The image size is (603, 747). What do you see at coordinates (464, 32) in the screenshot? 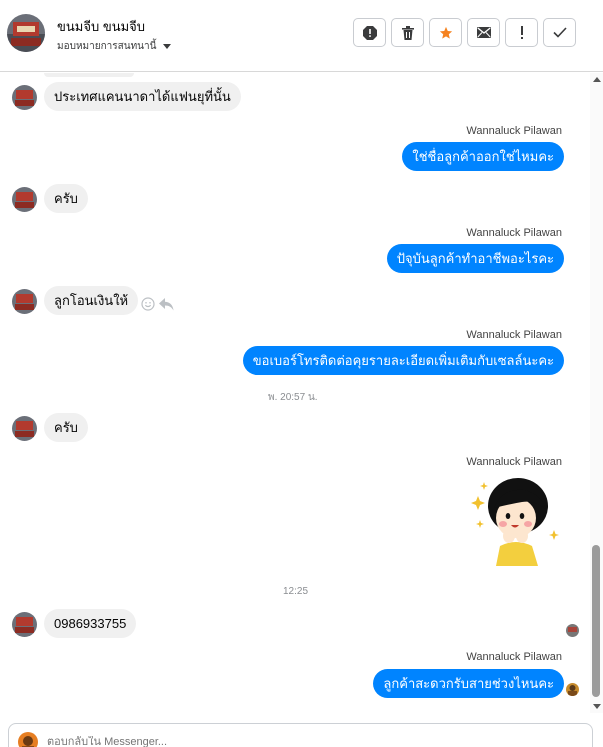
I see `conversation-toolbar` at bounding box center [464, 32].